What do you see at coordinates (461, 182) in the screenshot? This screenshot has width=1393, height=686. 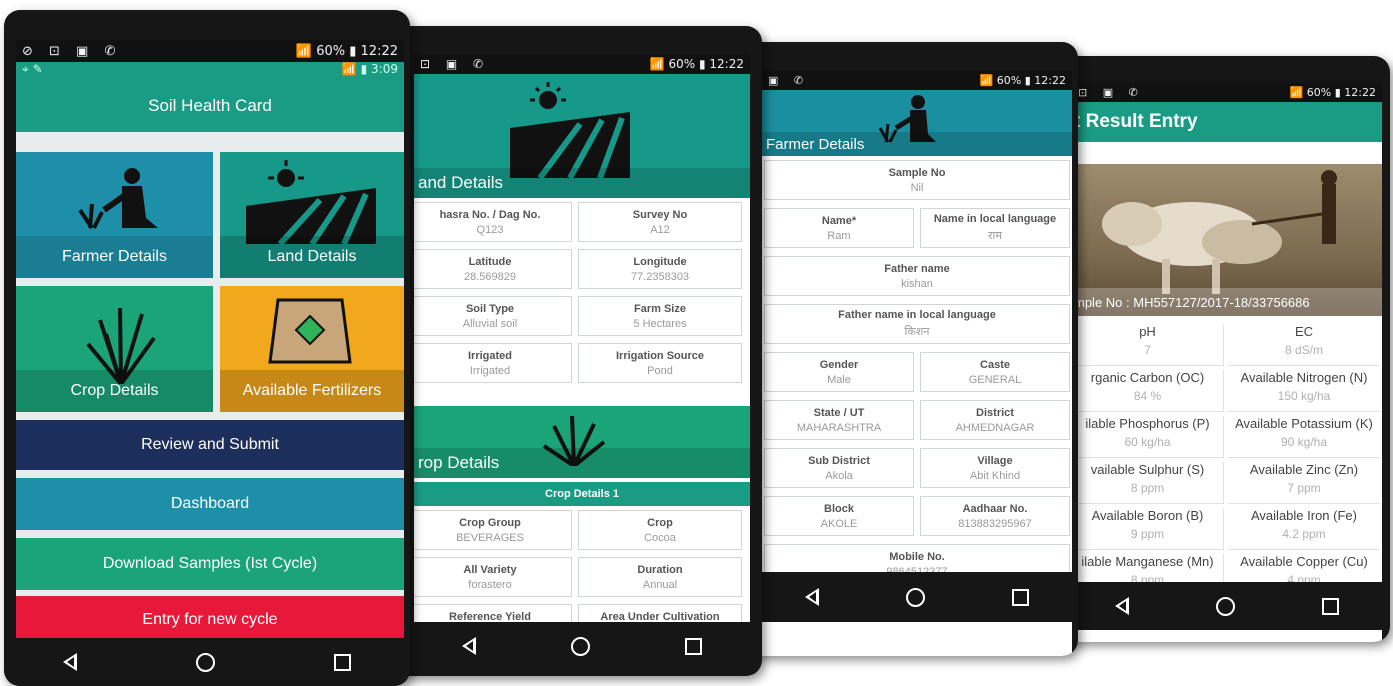 I see `page-title: and Details` at bounding box center [461, 182].